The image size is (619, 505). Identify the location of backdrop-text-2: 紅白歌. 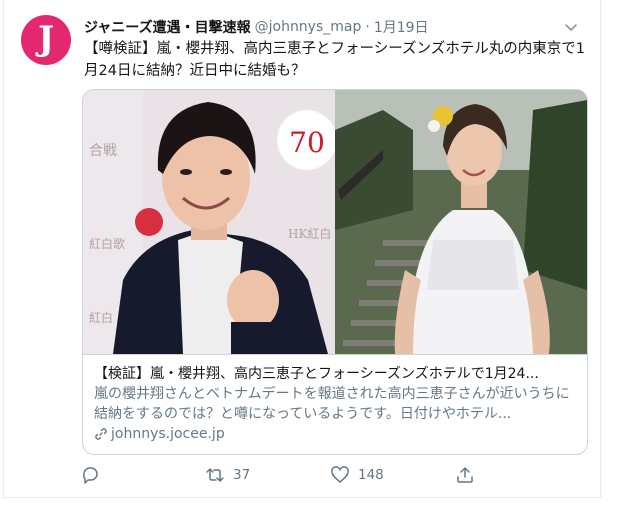
(107, 243).